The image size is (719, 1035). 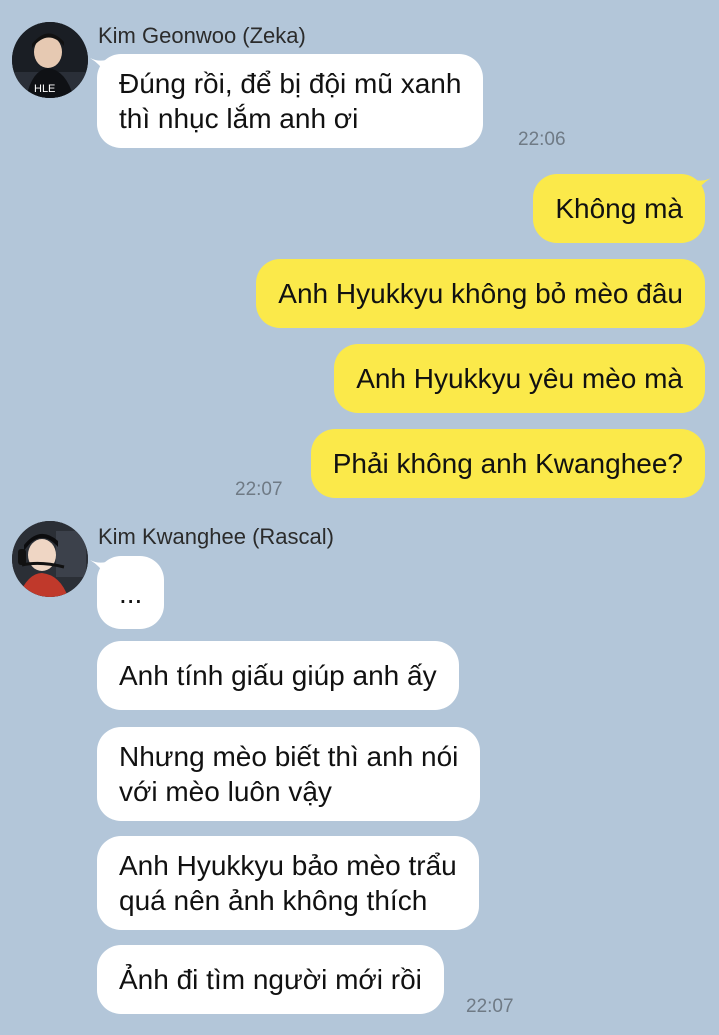 What do you see at coordinates (288, 865) in the screenshot?
I see `message-text-line: Anh Hyukkyu bảo mèo trẩu` at bounding box center [288, 865].